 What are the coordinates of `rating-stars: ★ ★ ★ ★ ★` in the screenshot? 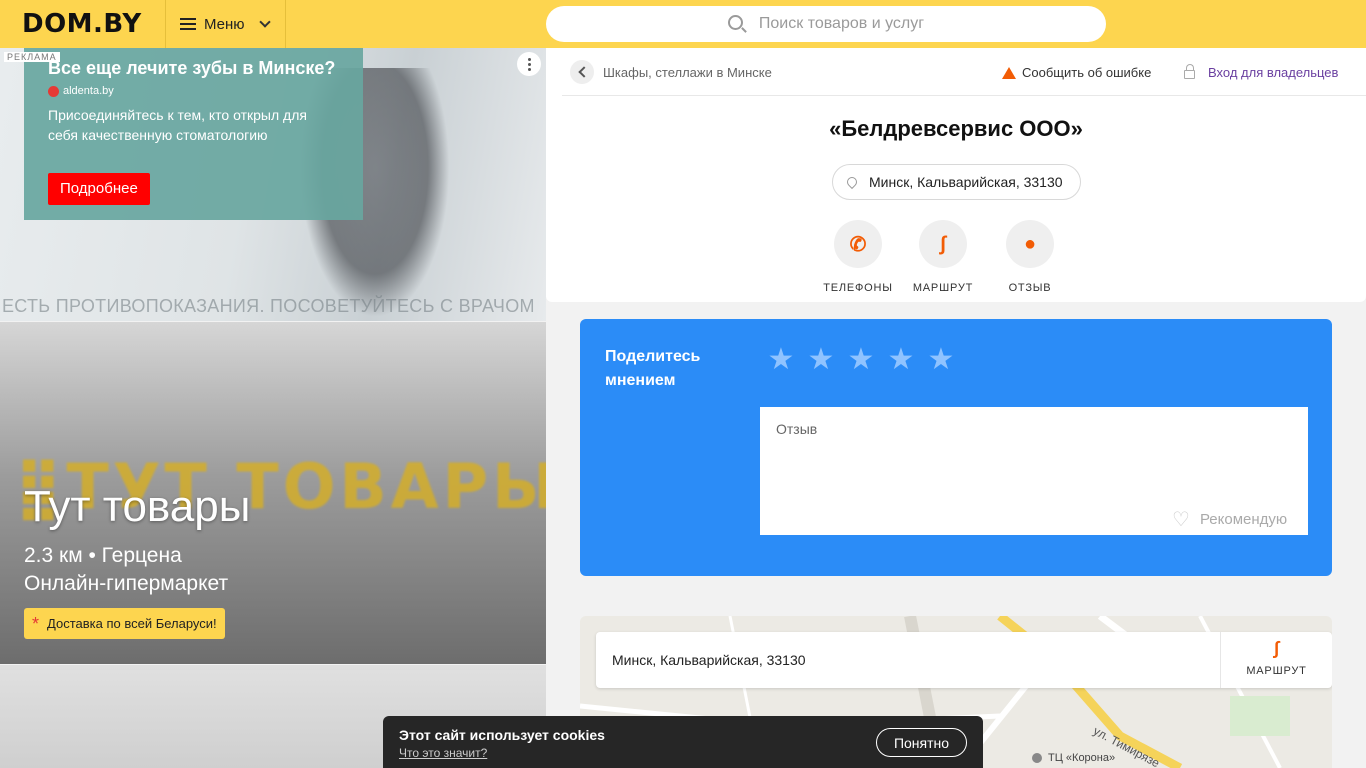 It's located at (861, 360).